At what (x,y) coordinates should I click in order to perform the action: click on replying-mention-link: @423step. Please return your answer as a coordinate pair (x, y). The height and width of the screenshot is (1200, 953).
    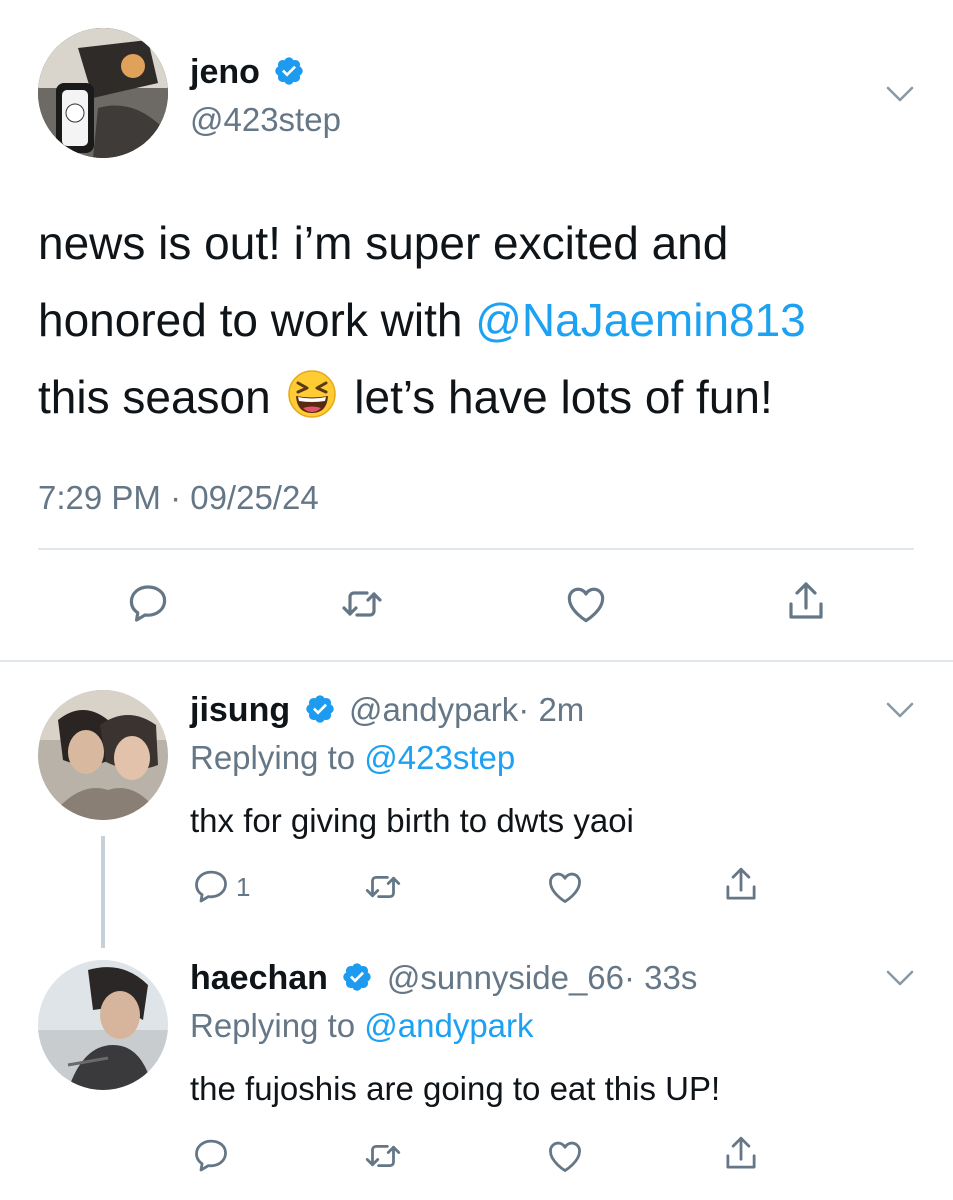
    Looking at the image, I should click on (439, 757).